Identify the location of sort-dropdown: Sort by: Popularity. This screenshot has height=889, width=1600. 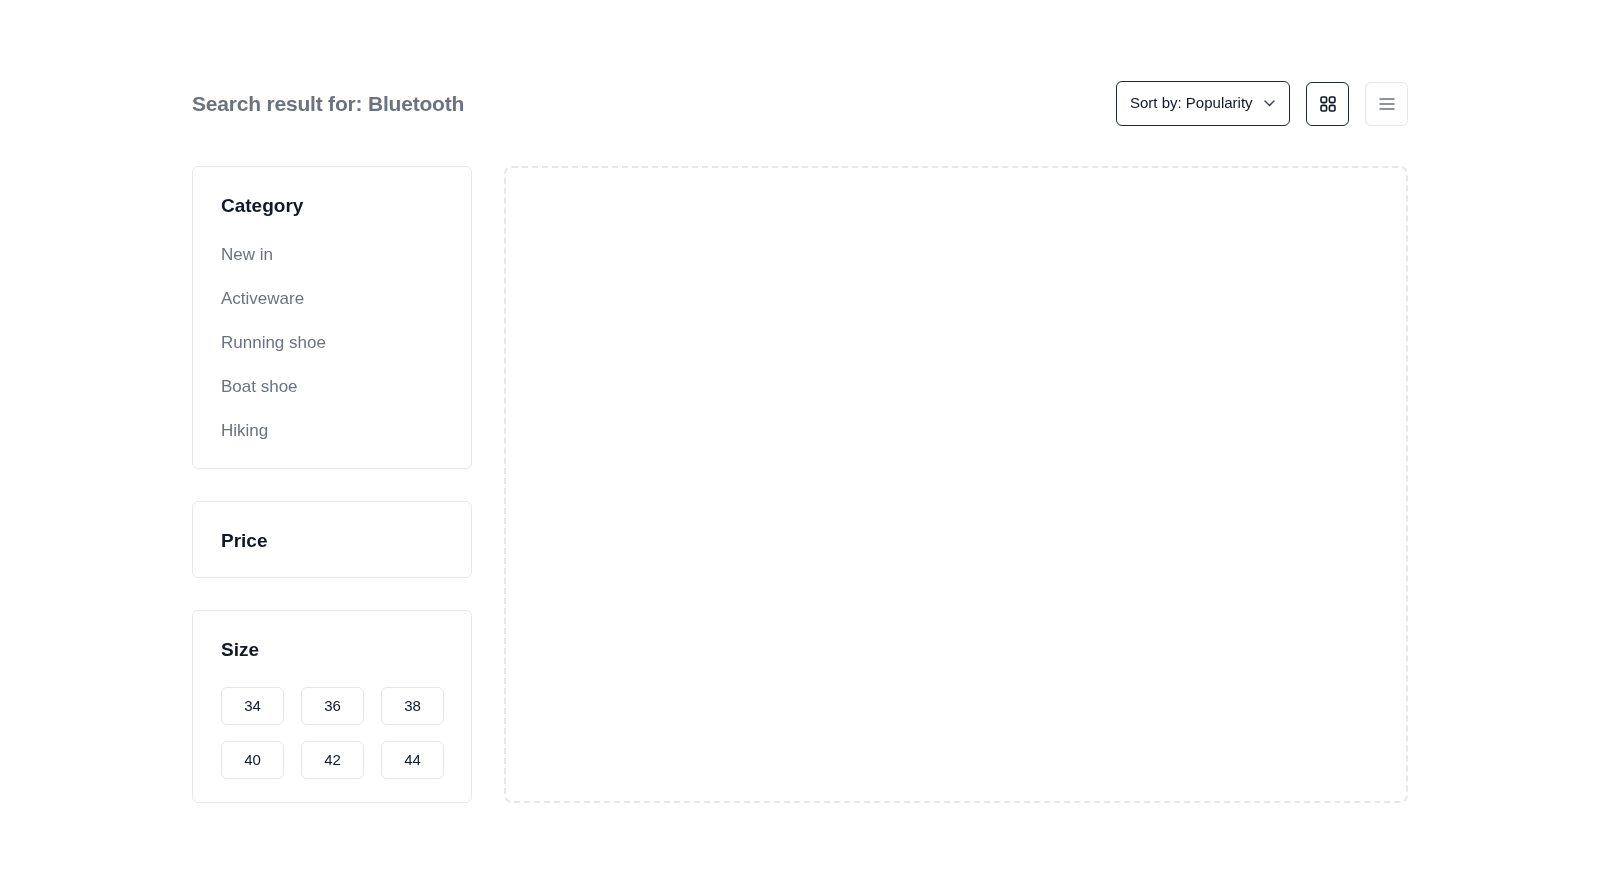
(1203, 103).